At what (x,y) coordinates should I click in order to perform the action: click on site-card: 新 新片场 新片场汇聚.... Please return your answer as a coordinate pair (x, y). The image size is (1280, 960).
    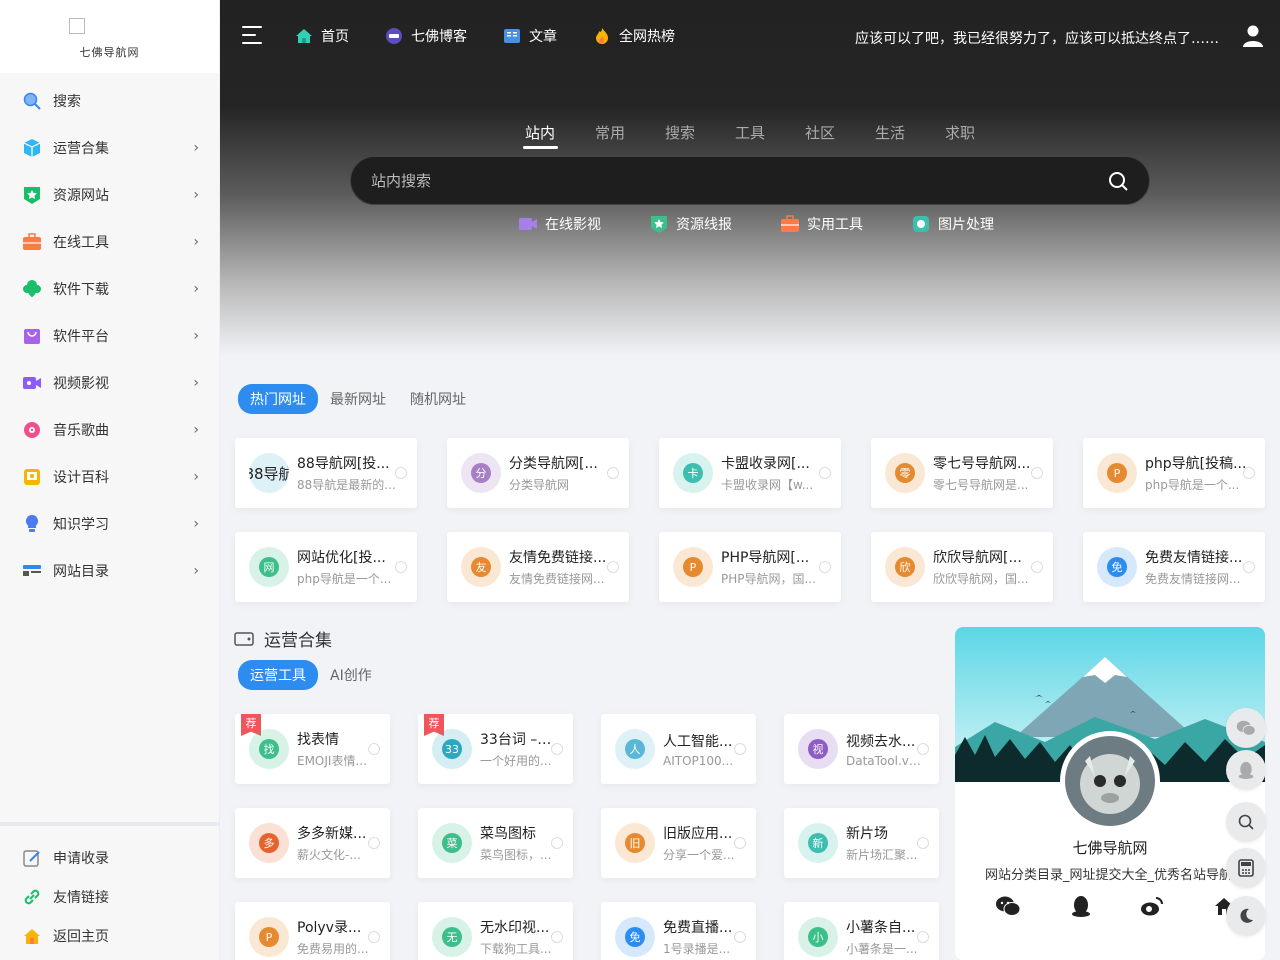
    Looking at the image, I should click on (861, 843).